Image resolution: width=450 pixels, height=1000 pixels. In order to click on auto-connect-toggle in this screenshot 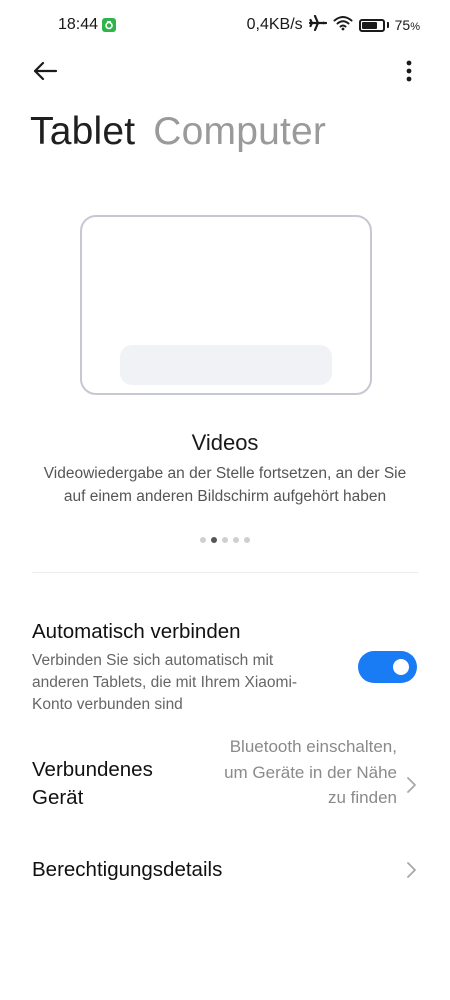, I will do `click(387, 667)`.